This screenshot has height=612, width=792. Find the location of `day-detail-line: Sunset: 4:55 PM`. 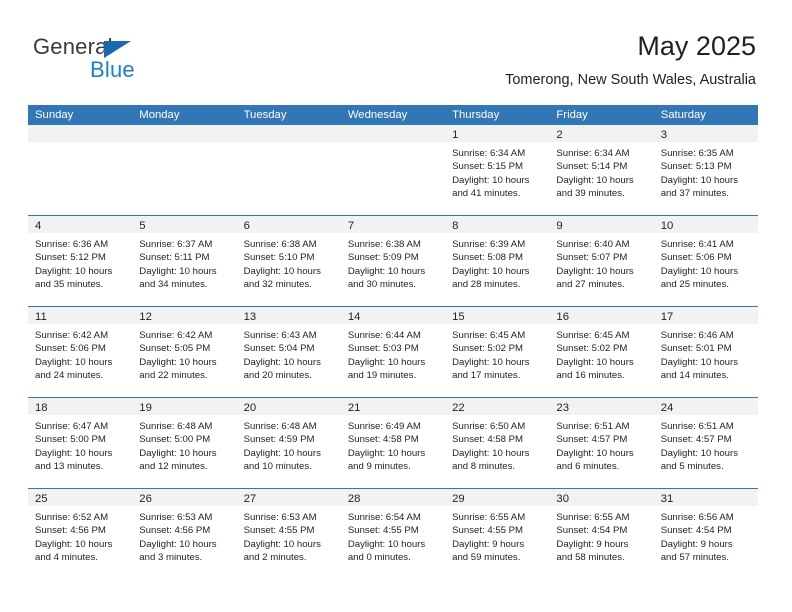

day-detail-line: Sunset: 4:55 PM is located at coordinates (279, 531).